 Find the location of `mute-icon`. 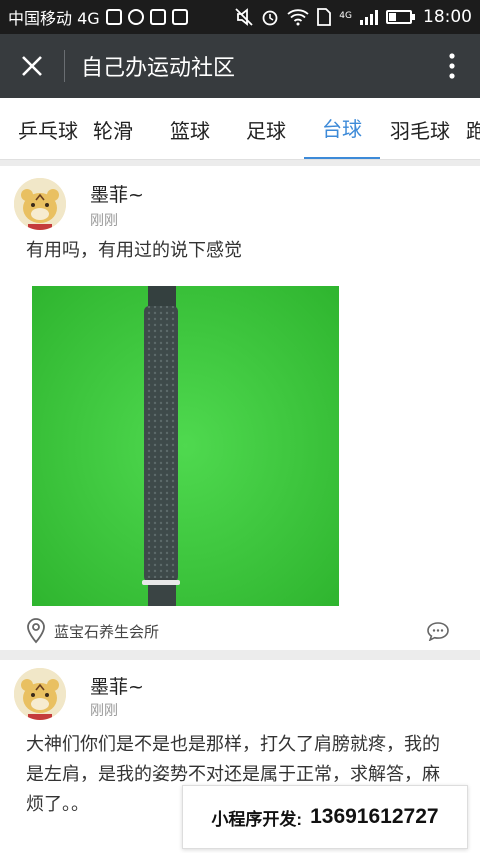

mute-icon is located at coordinates (244, 17).